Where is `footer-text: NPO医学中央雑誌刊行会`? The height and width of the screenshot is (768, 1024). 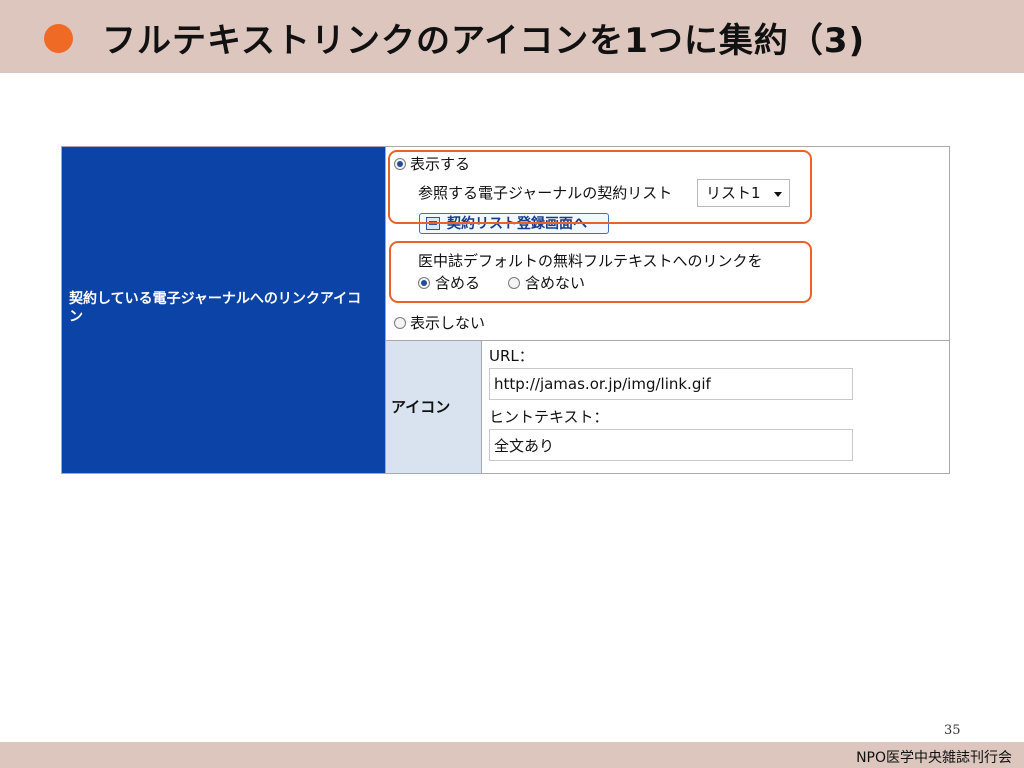
footer-text: NPO医学中央雑誌刊行会 is located at coordinates (934, 758).